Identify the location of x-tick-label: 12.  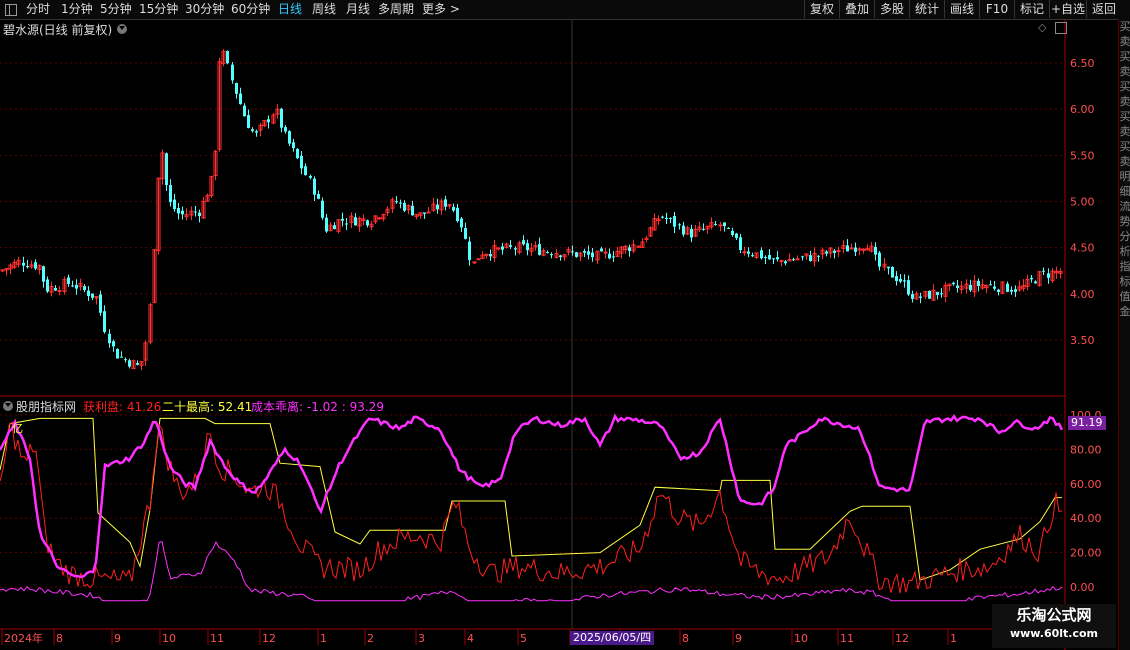
(269, 638).